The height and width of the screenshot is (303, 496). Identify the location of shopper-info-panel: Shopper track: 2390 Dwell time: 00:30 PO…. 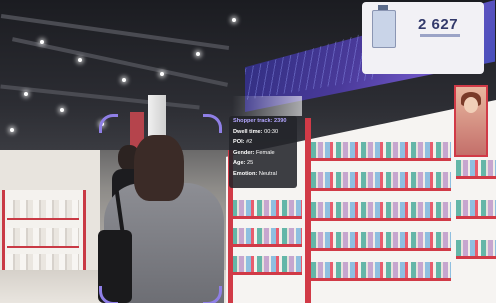
(263, 152).